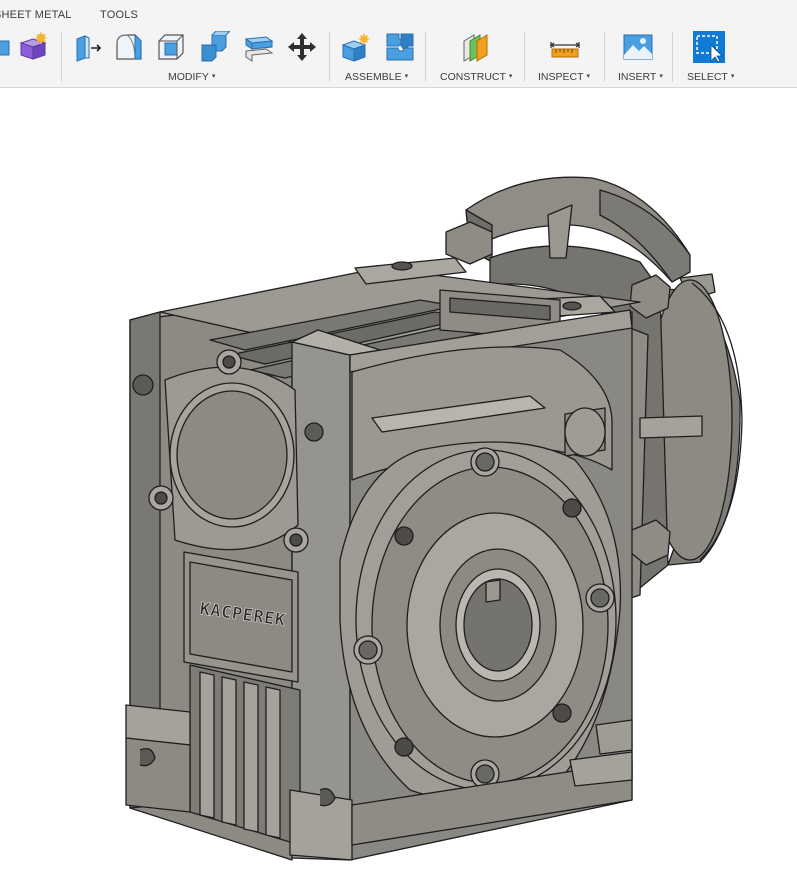 The width and height of the screenshot is (797, 870). I want to click on measure-icon, so click(565, 50).